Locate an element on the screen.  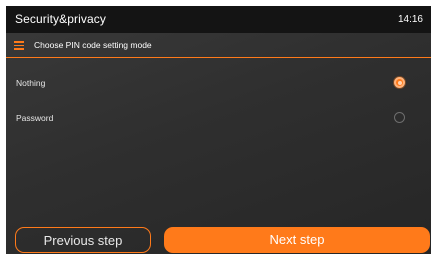
option-nothing: Nothing is located at coordinates (218, 83).